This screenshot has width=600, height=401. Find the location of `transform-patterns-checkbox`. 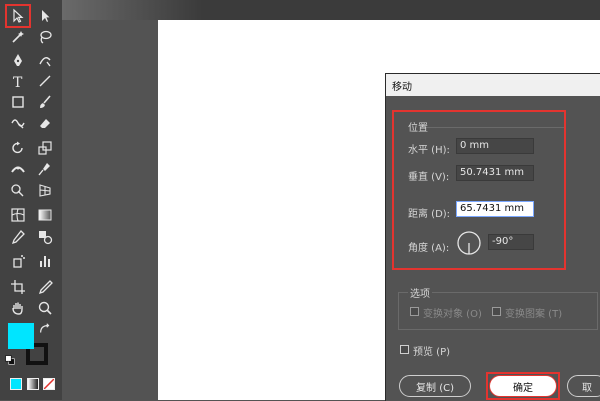

transform-patterns-checkbox is located at coordinates (496, 311).